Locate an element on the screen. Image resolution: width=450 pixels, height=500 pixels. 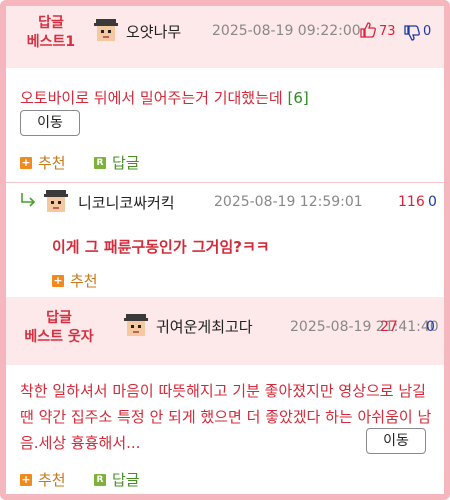
reply-count: [6] is located at coordinates (298, 98).